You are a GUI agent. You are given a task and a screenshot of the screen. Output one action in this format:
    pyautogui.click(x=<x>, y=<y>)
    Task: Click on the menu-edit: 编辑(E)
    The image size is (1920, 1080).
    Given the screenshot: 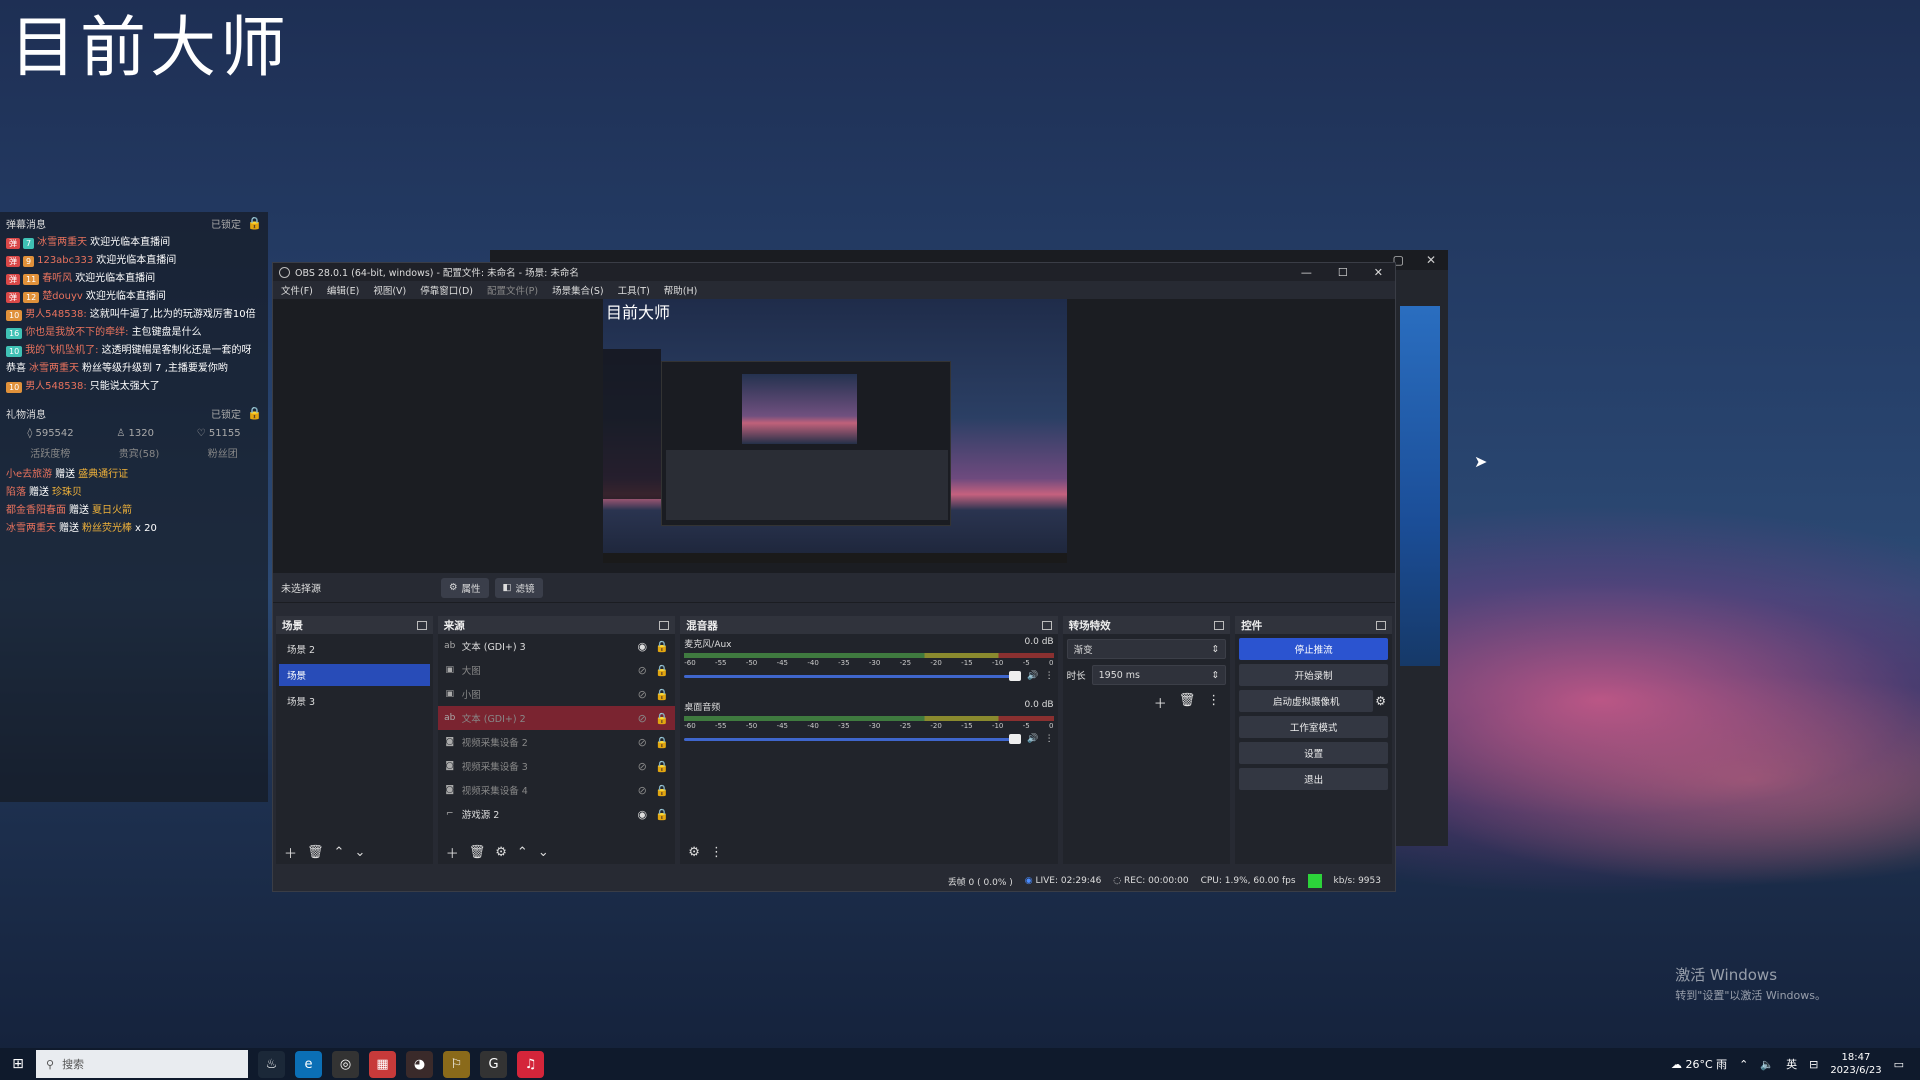 What is the action you would take?
    pyautogui.click(x=343, y=290)
    